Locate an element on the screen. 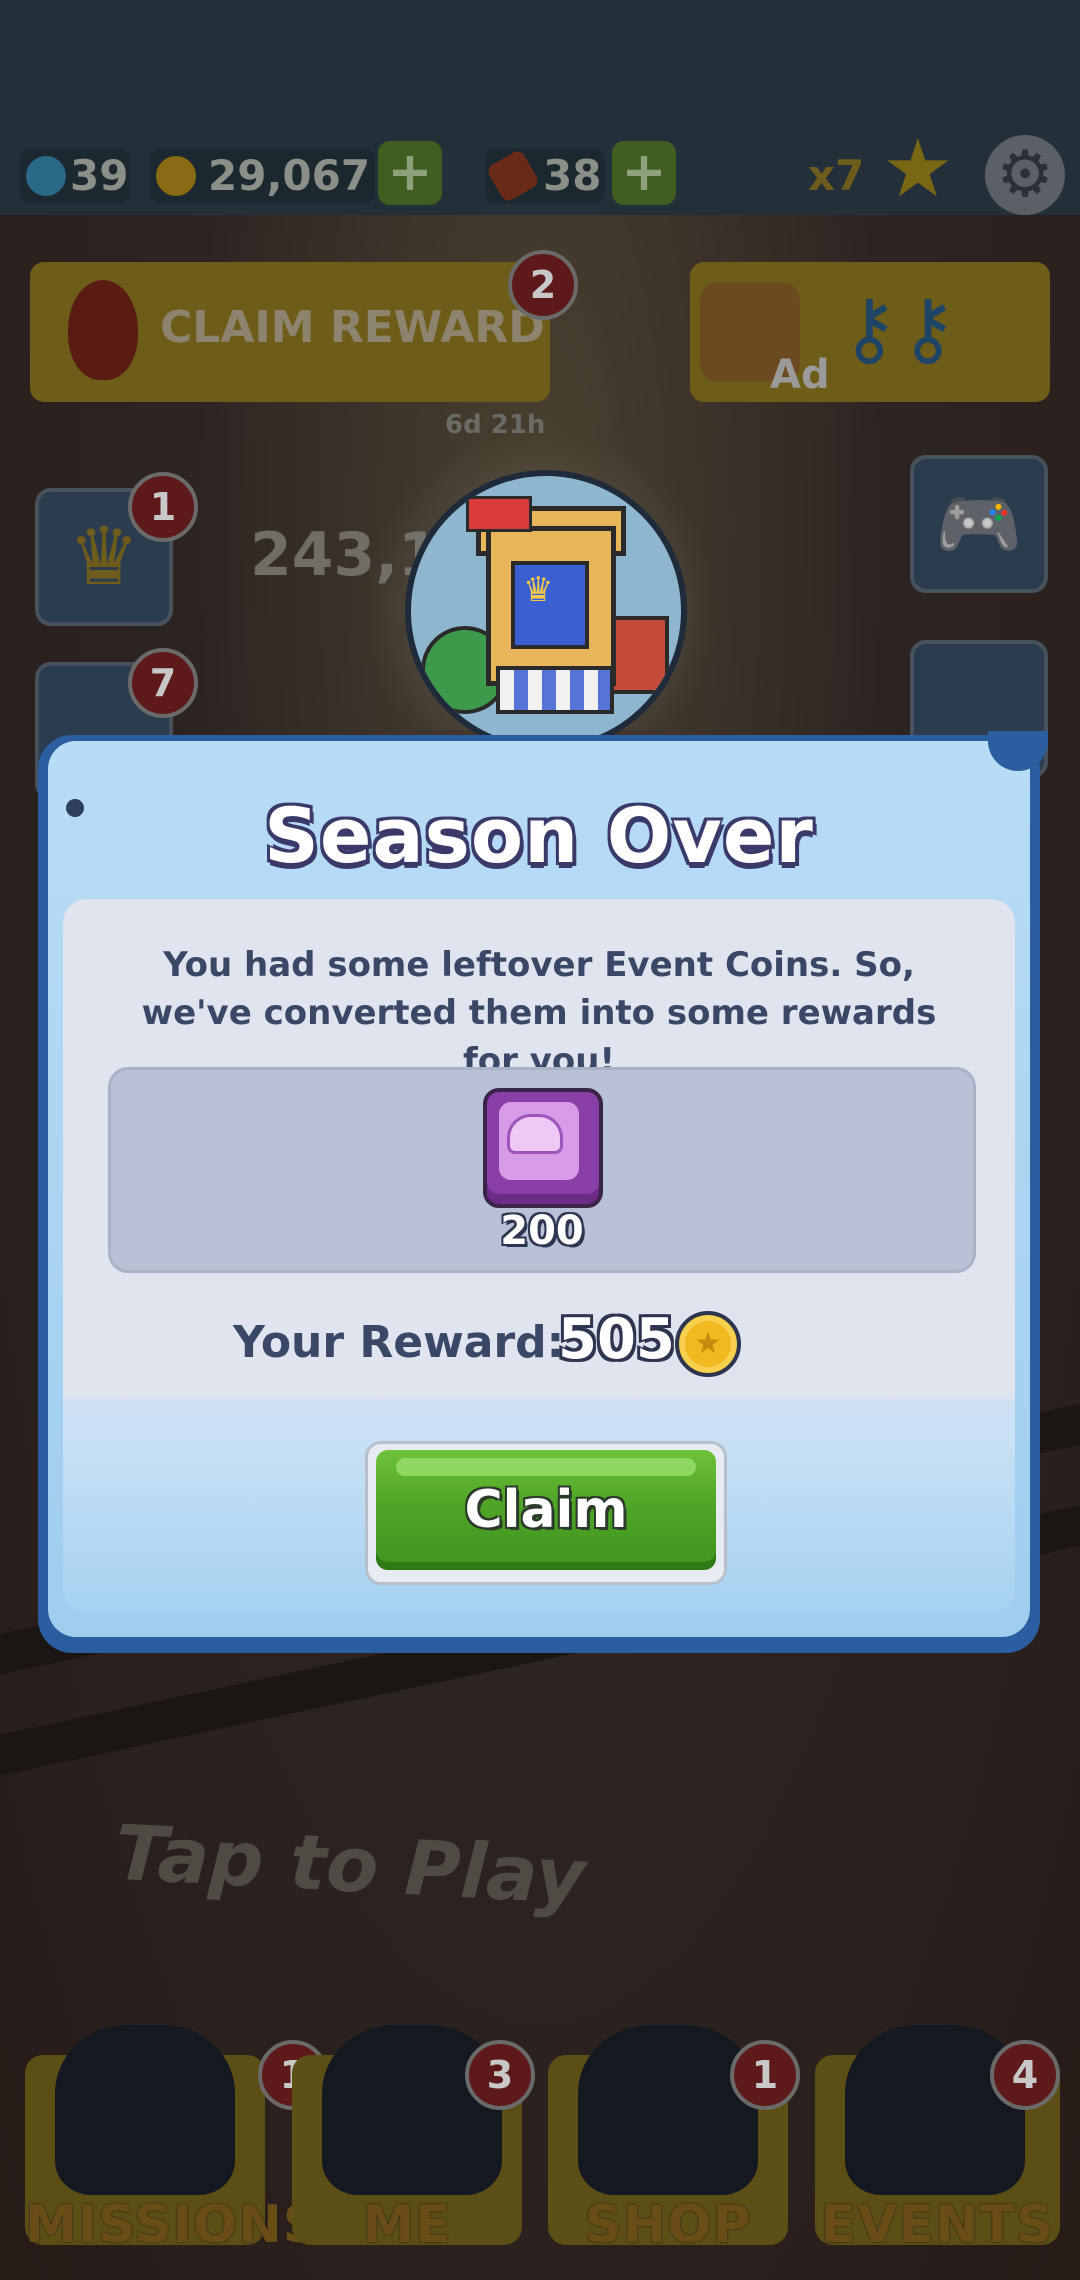 Image resolution: width=1080 pixels, height=2280 pixels. multiplier-value: x7 is located at coordinates (836, 175).